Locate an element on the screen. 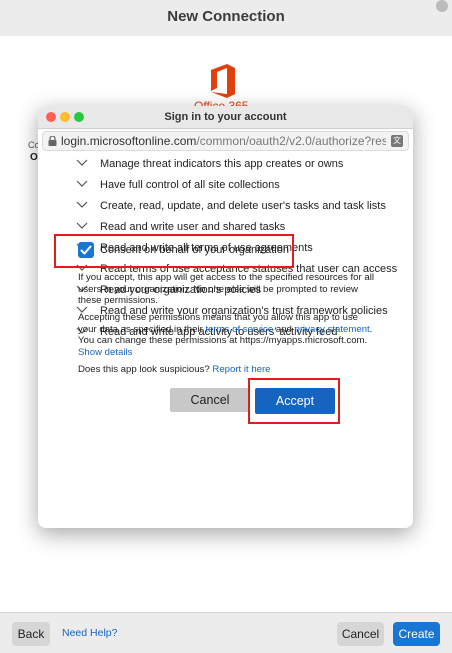  create-button: Create is located at coordinates (416, 634).